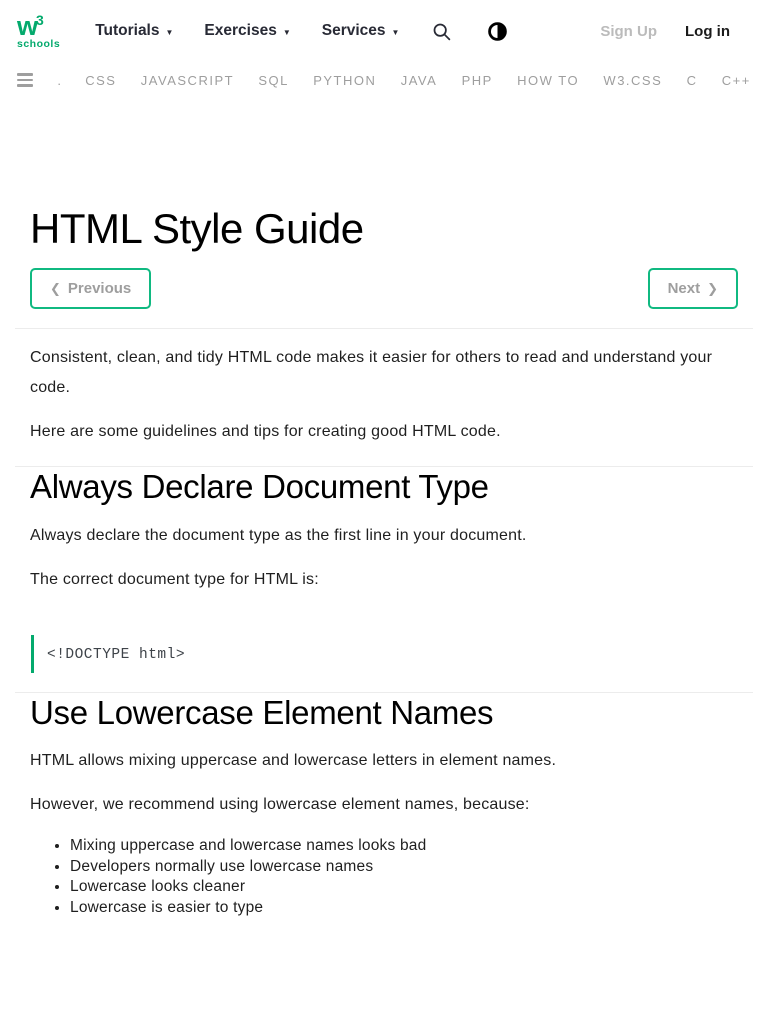  Describe the element at coordinates (116, 654) in the screenshot. I see `code-text: <!DOCTYPE html>` at that location.